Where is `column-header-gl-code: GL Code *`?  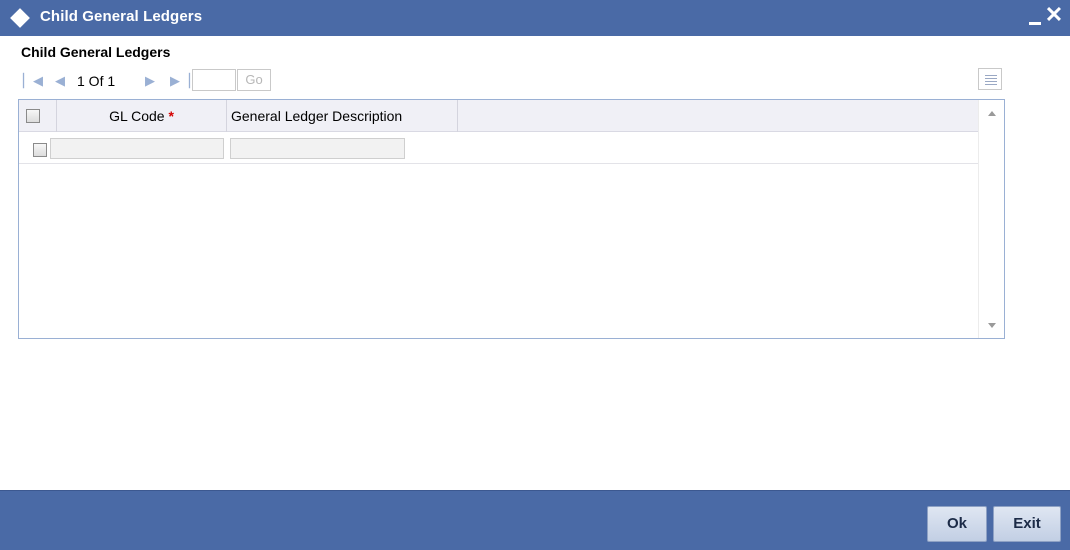 column-header-gl-code: GL Code * is located at coordinates (142, 116).